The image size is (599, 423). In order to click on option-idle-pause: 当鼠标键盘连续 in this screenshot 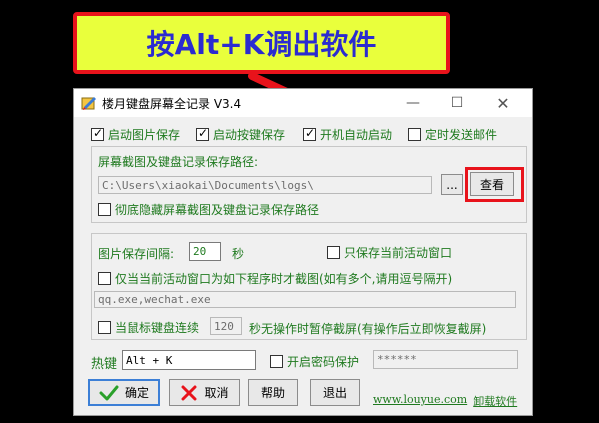, I will do `click(148, 327)`.